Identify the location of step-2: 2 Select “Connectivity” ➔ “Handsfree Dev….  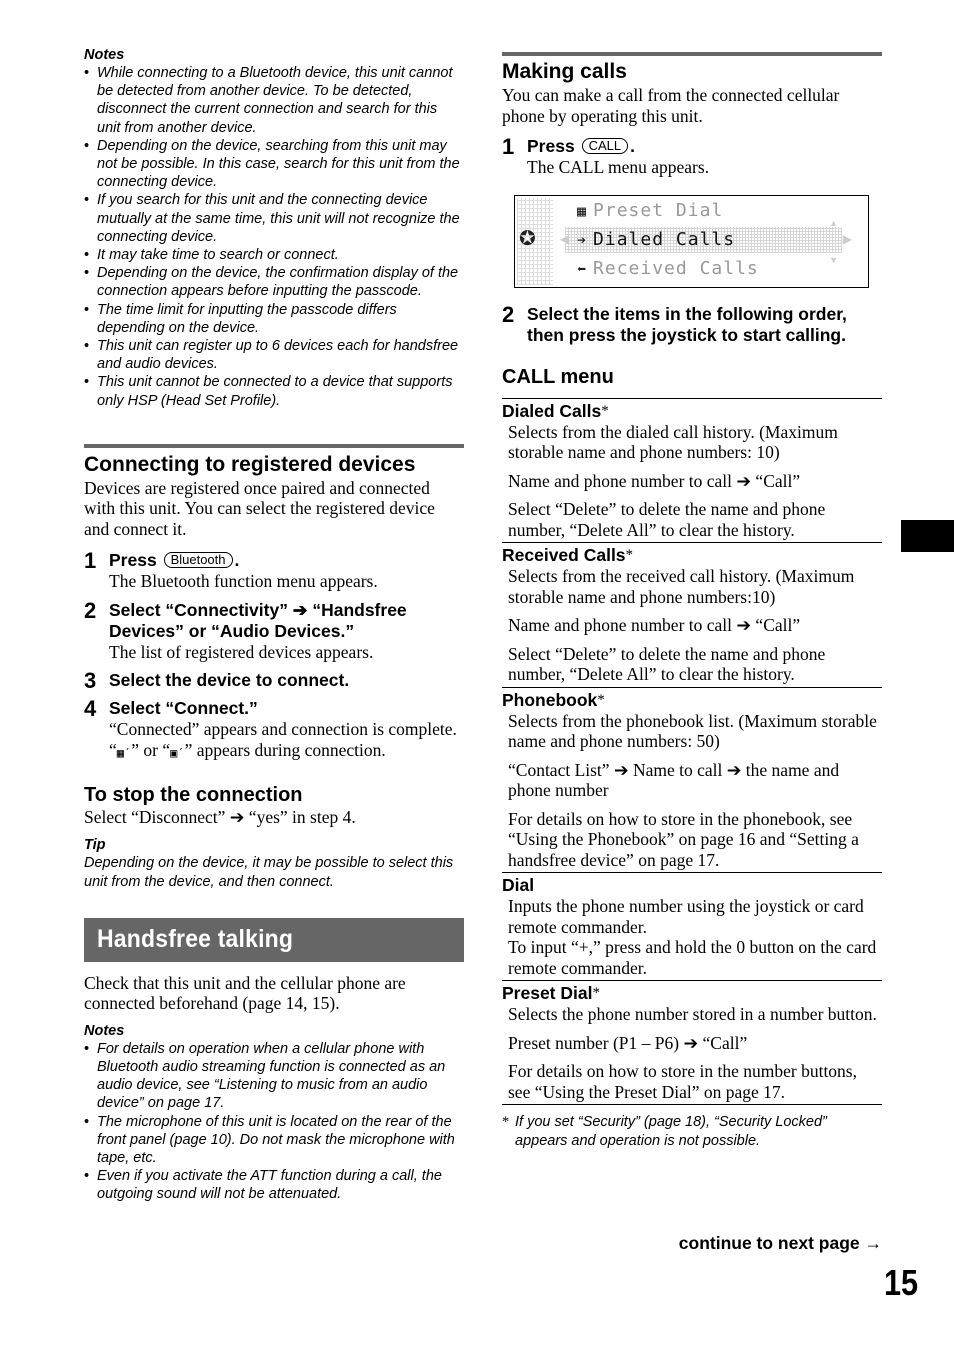
(274, 630).